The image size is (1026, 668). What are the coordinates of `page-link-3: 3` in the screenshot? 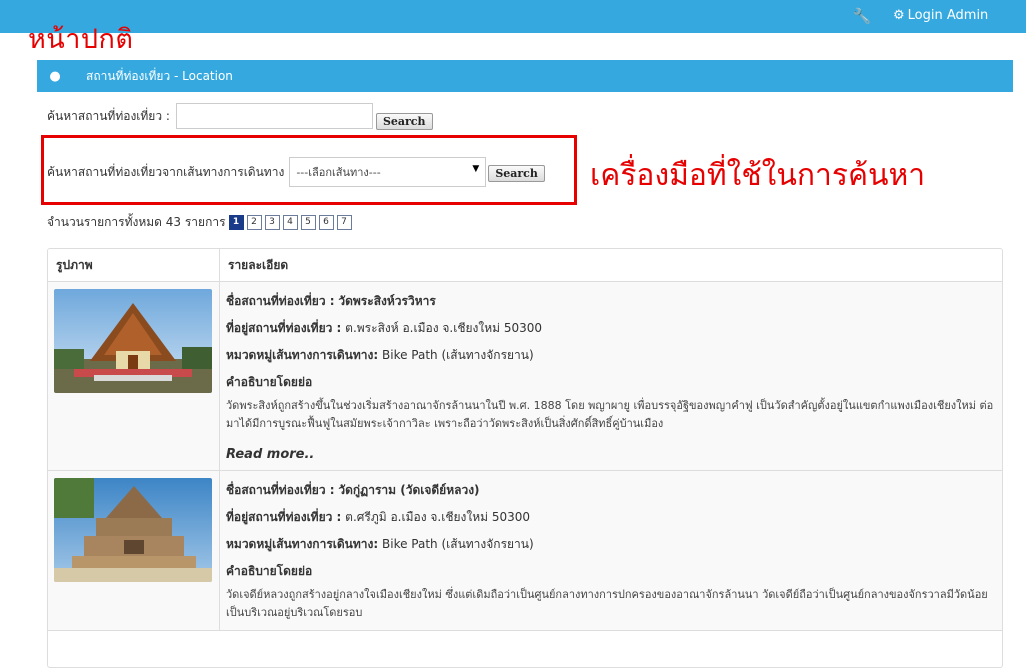 It's located at (272, 222).